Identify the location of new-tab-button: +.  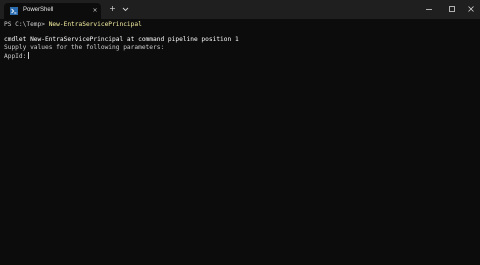
(112, 9).